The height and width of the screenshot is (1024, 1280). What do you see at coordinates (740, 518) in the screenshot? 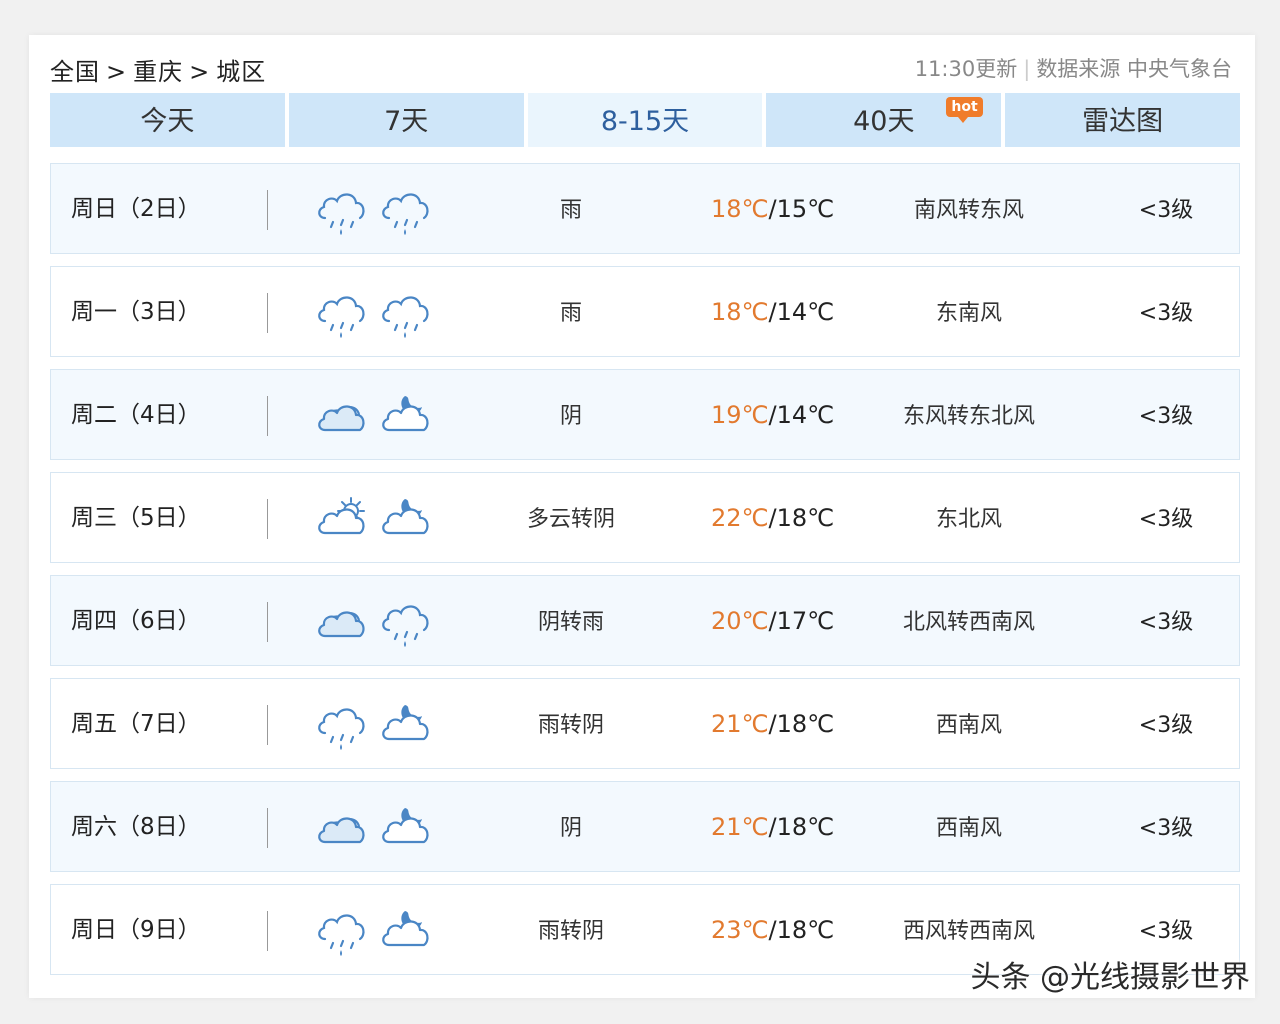
I see `high-temp: 22℃` at bounding box center [740, 518].